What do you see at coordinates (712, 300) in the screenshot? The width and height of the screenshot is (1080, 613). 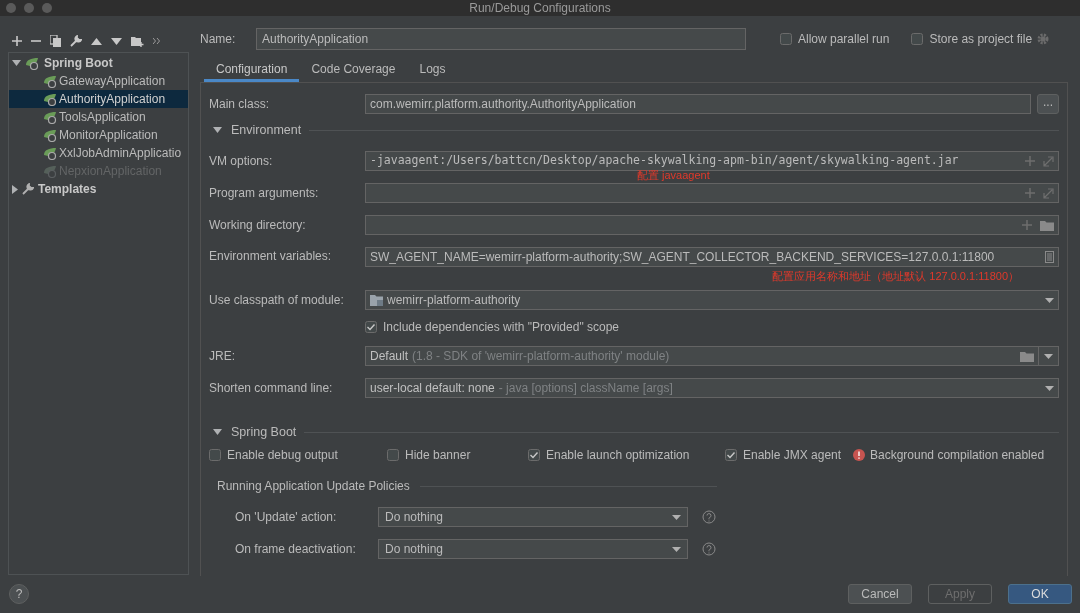 I see `dropdown: wemirr-platform-authority` at bounding box center [712, 300].